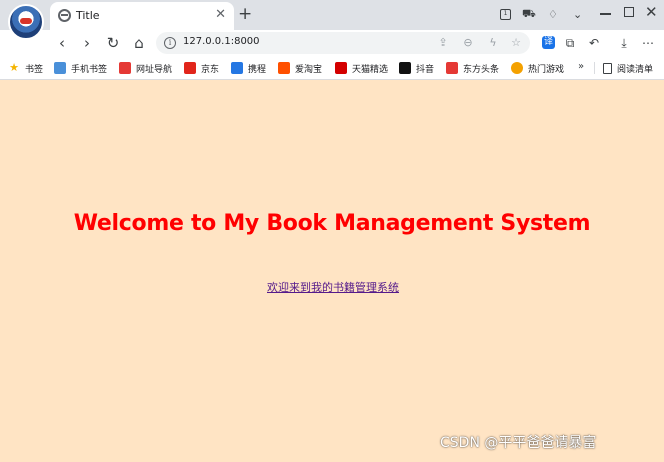 The image size is (664, 462). What do you see at coordinates (62, 43) in the screenshot?
I see `back-button: ‹` at bounding box center [62, 43].